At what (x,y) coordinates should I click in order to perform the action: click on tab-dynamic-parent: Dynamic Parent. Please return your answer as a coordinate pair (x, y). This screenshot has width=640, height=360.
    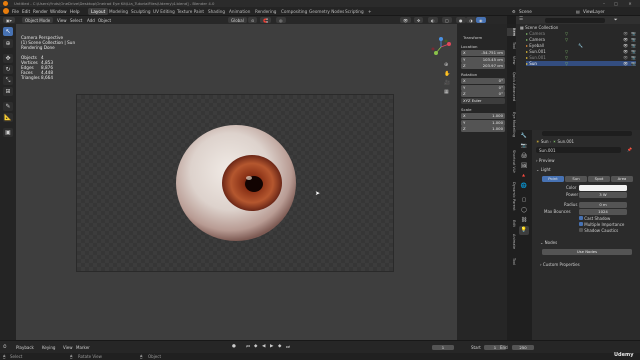
    Looking at the image, I should click on (511, 196).